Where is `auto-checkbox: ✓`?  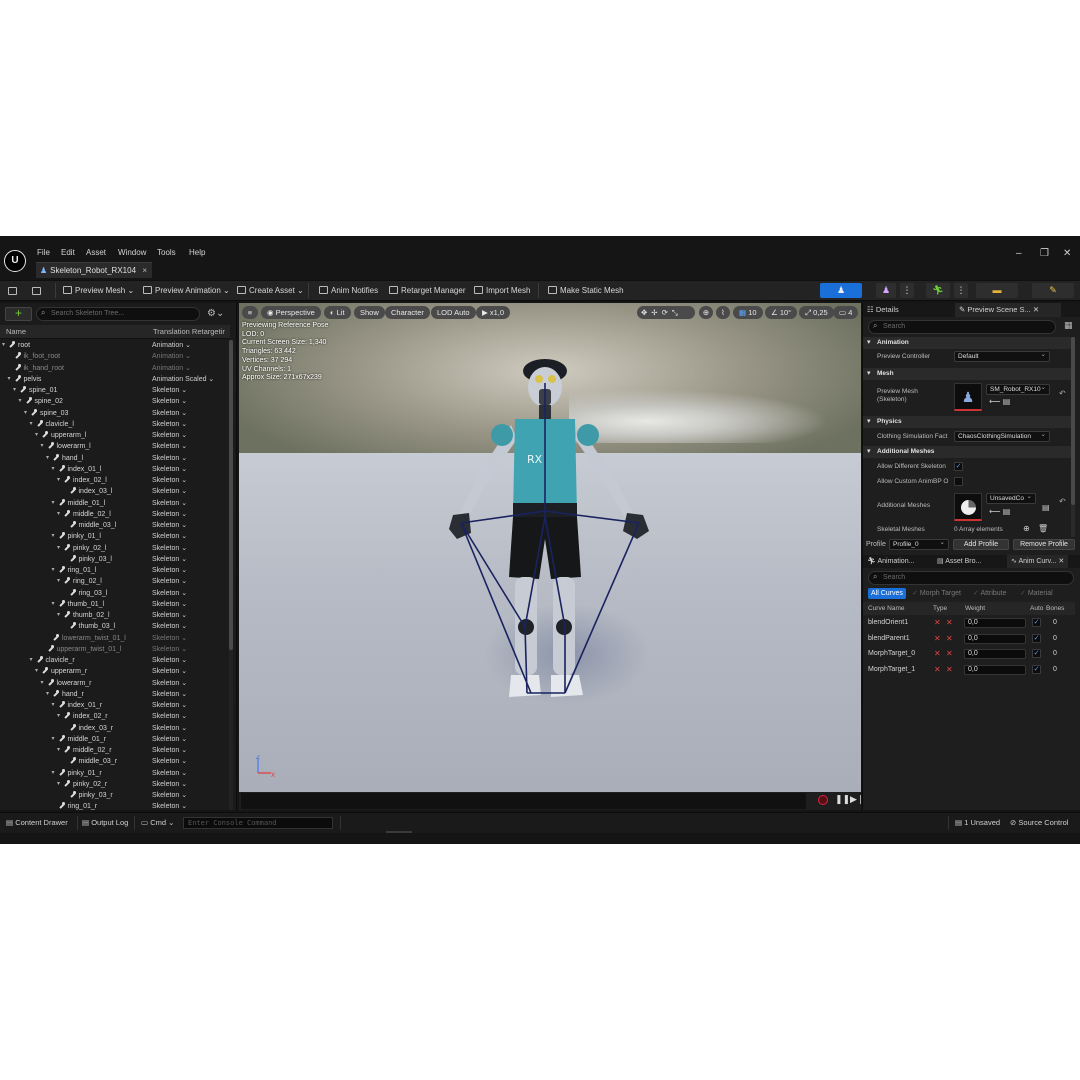
auto-checkbox: ✓ is located at coordinates (1036, 670).